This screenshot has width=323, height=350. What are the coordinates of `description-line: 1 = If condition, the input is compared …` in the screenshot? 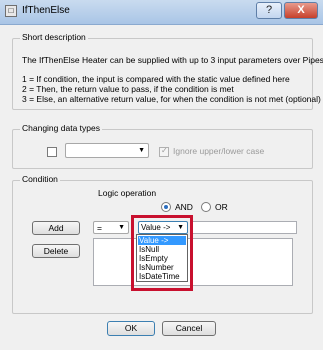 It's located at (156, 79).